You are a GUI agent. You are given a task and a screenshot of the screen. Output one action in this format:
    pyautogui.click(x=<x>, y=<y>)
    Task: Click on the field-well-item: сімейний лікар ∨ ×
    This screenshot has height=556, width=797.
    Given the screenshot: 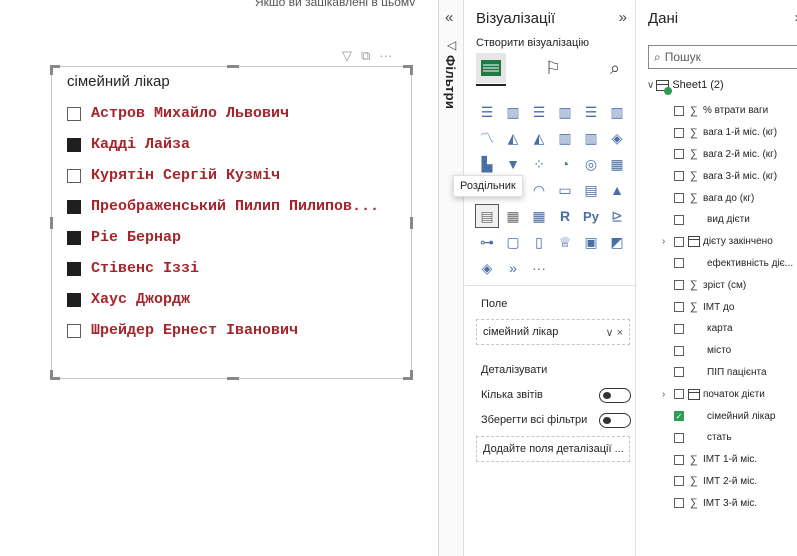 What is the action you would take?
    pyautogui.click(x=553, y=332)
    